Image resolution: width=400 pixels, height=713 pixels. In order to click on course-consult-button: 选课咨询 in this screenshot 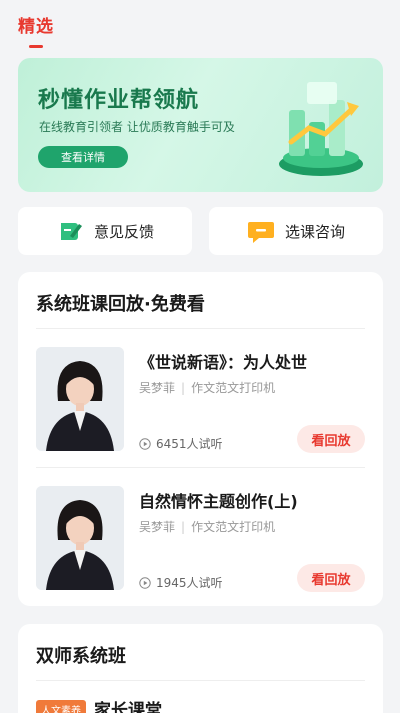, I will do `click(296, 231)`.